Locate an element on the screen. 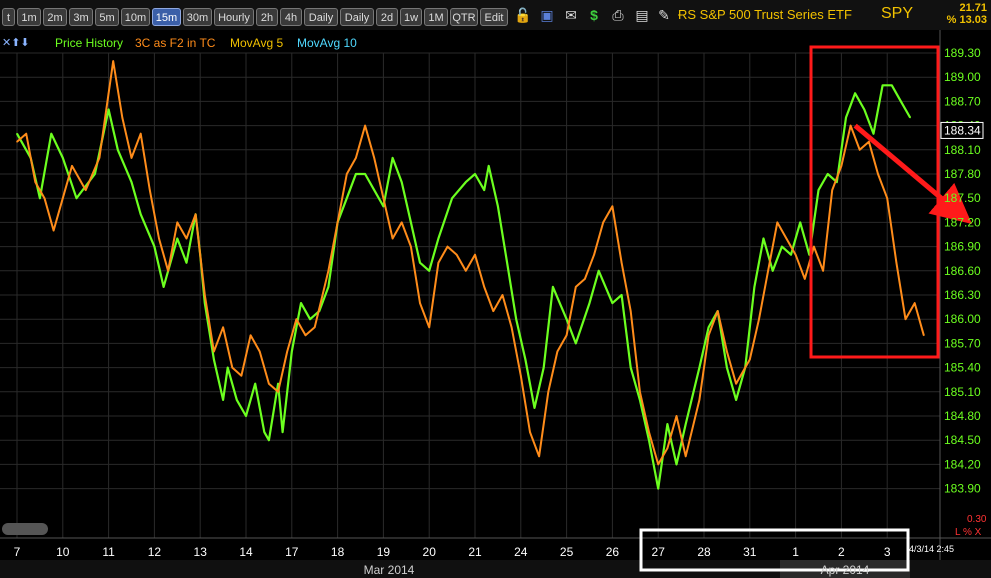 The width and height of the screenshot is (991, 578). dollar-icon: $ is located at coordinates (594, 15).